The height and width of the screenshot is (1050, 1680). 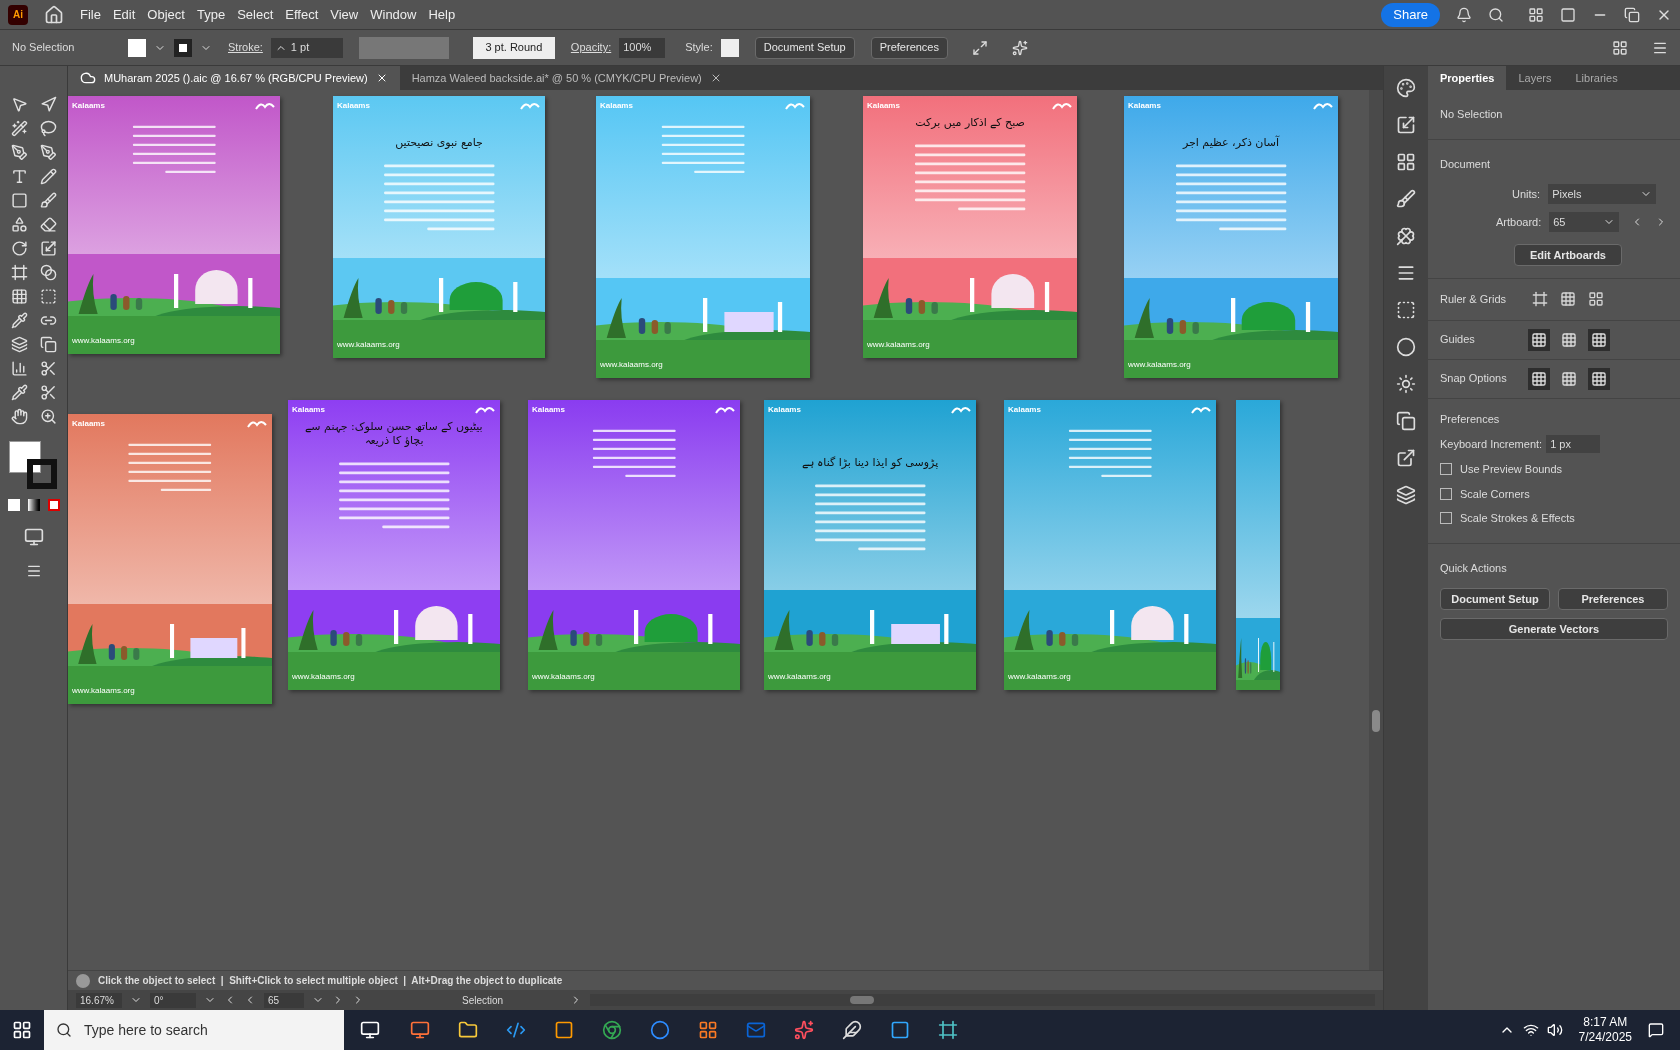 What do you see at coordinates (48, 200) in the screenshot?
I see `brush-icon` at bounding box center [48, 200].